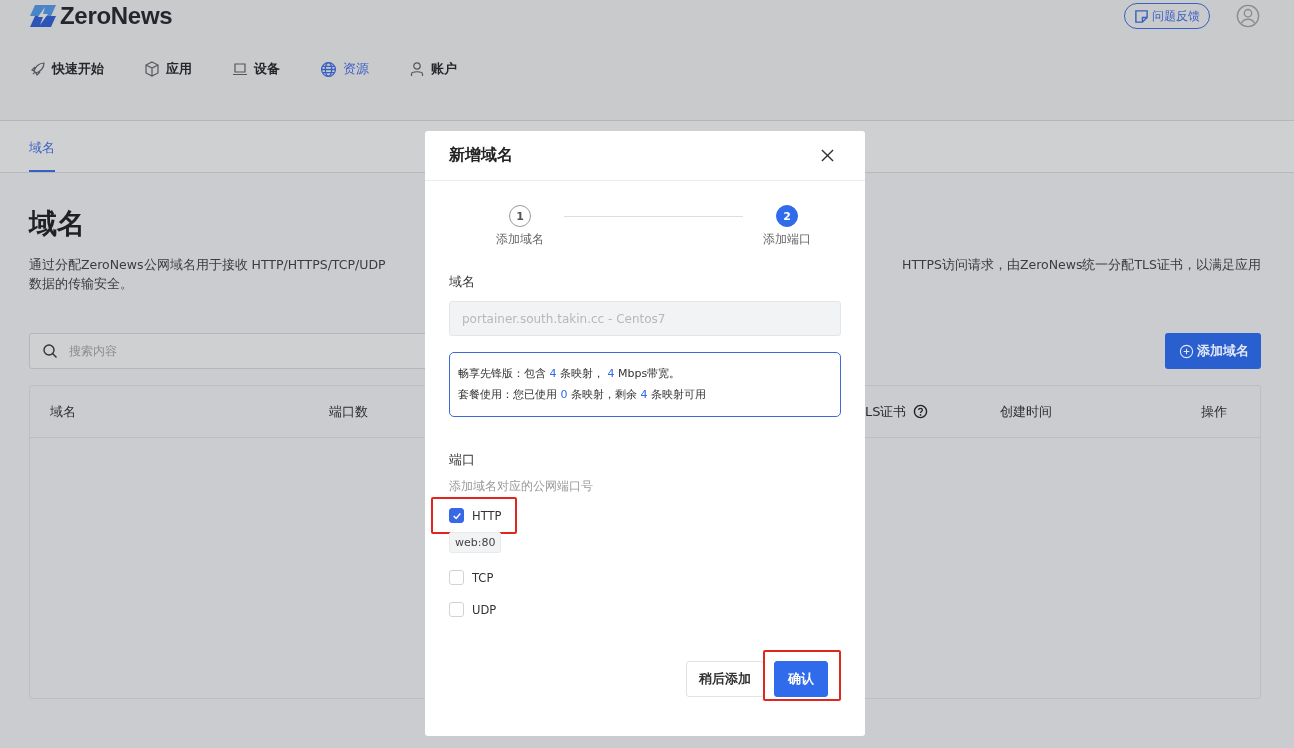  What do you see at coordinates (827, 155) in the screenshot?
I see `close-icon` at bounding box center [827, 155].